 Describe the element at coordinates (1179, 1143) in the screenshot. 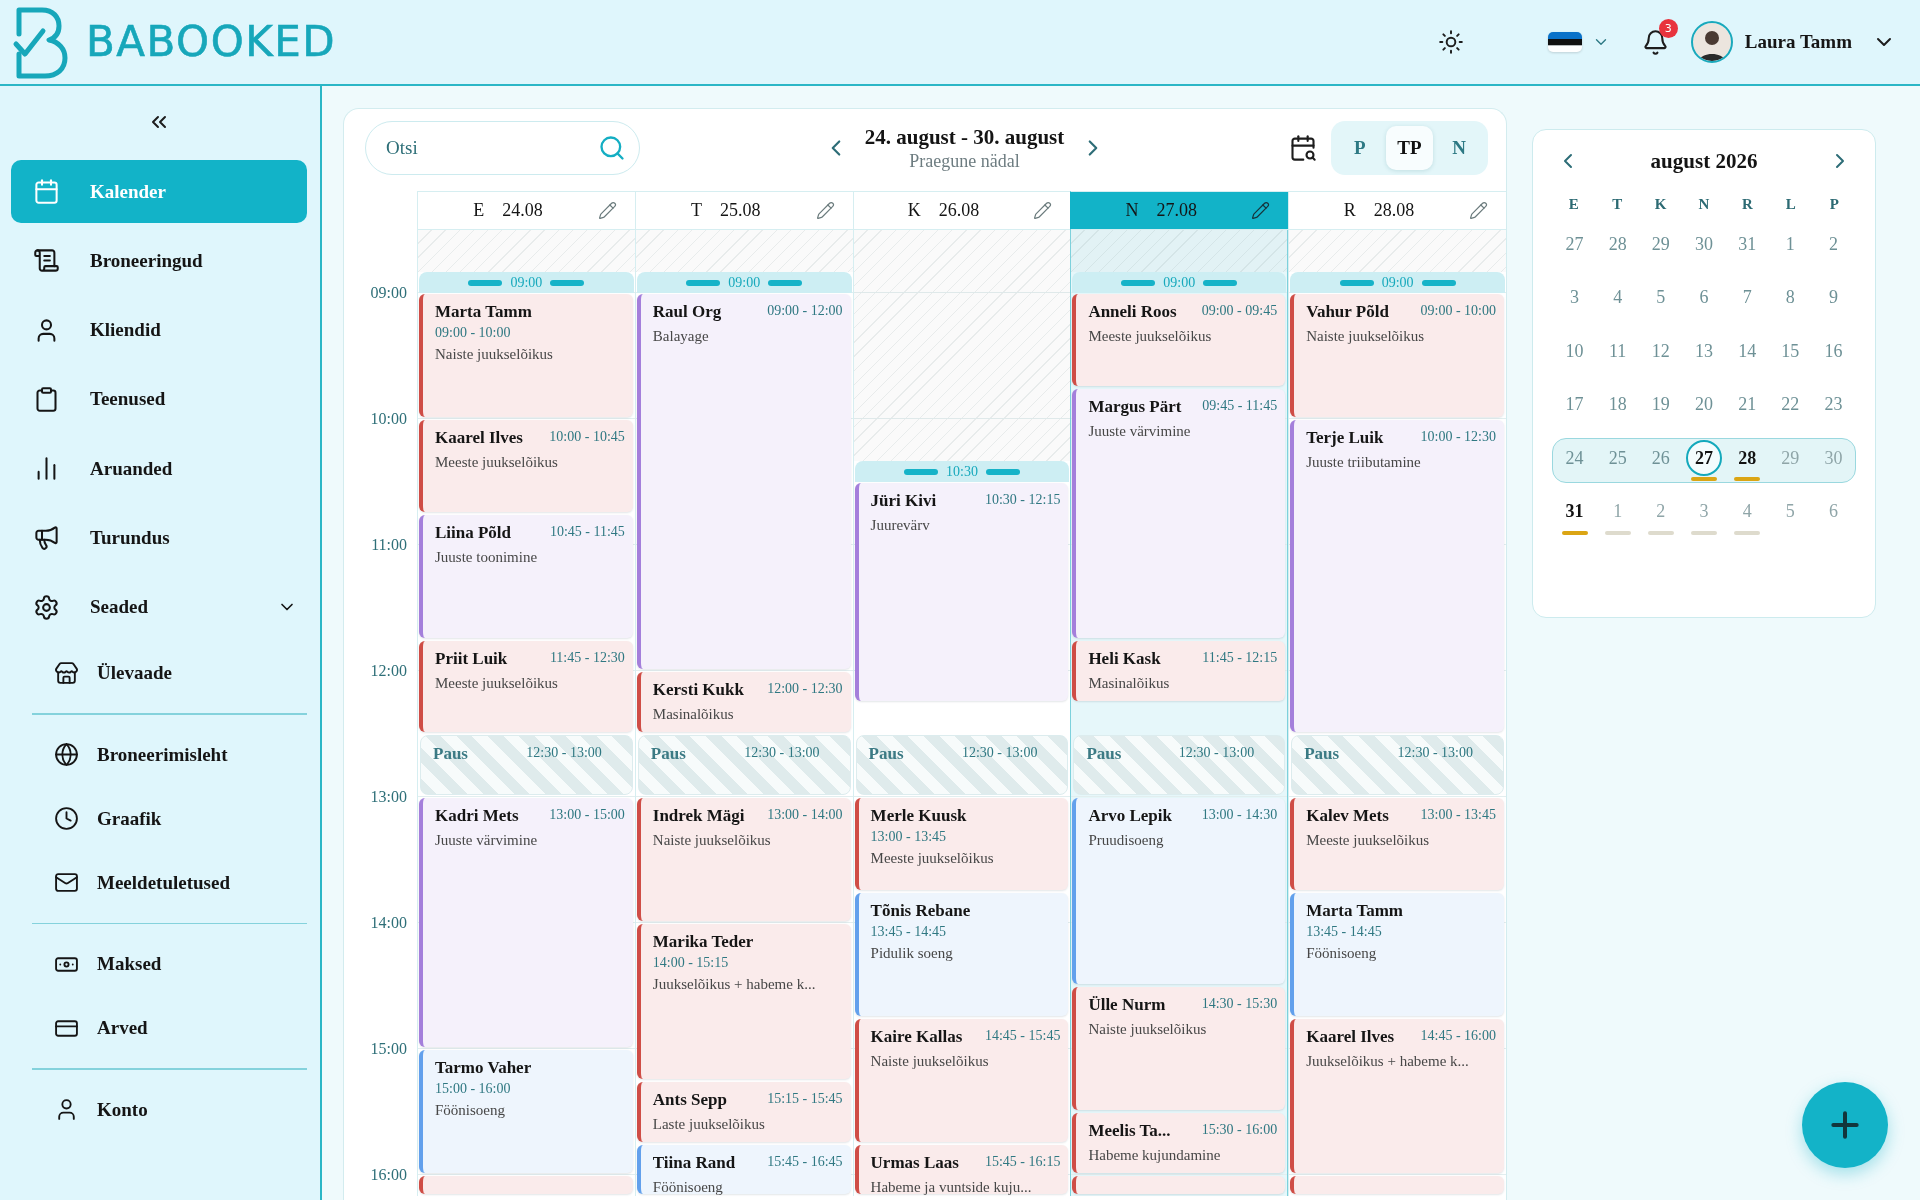

I see `booking-card: Meelis Ta... 15:30 - 16:00 Habeme kujundamine` at that location.